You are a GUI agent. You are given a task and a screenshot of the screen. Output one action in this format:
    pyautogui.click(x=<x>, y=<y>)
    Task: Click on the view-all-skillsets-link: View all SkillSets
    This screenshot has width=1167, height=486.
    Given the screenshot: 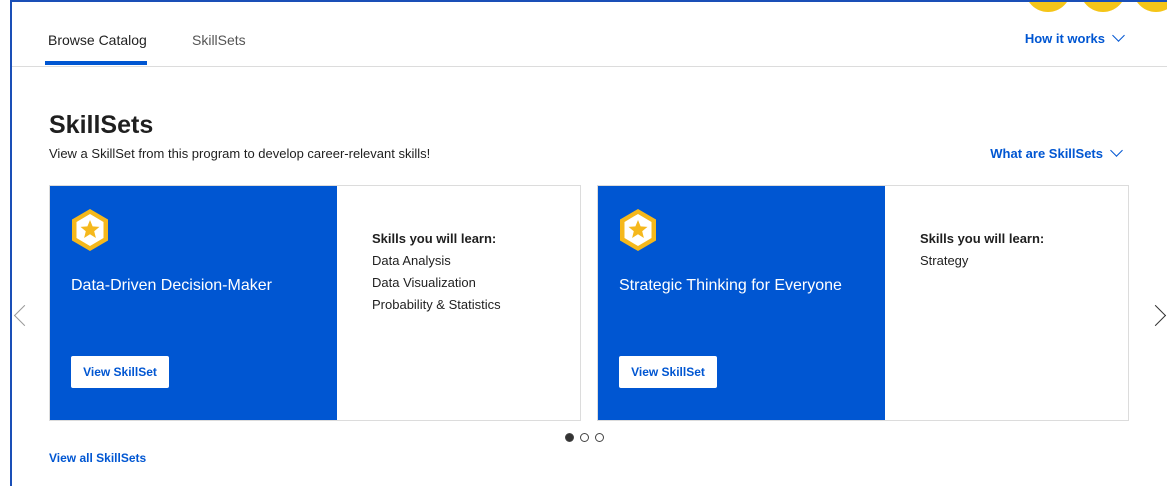 What is the action you would take?
    pyautogui.click(x=97, y=458)
    